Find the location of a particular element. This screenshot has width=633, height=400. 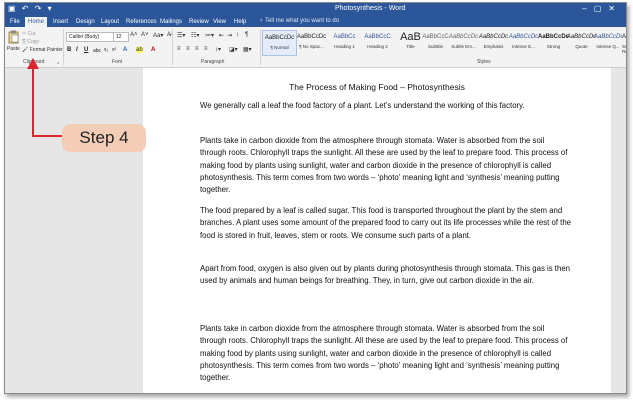

underline-icon: U is located at coordinates (86, 50).